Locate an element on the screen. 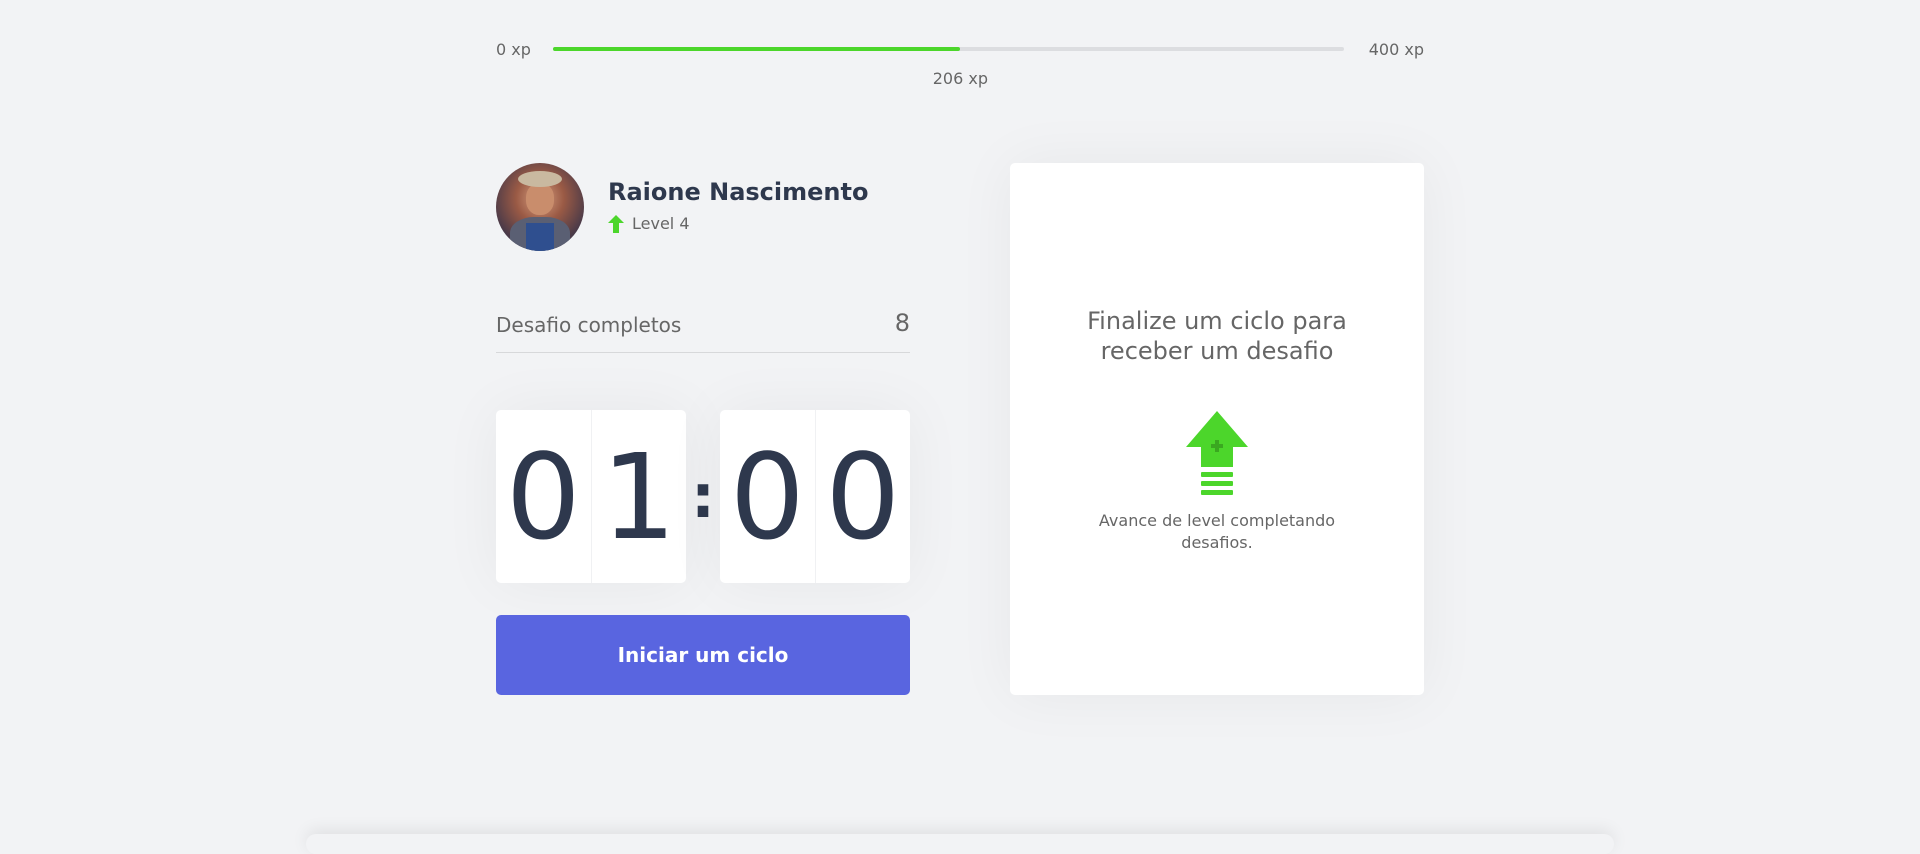 The height and width of the screenshot is (854, 1920). second-digit-left: 0 is located at coordinates (767, 496).